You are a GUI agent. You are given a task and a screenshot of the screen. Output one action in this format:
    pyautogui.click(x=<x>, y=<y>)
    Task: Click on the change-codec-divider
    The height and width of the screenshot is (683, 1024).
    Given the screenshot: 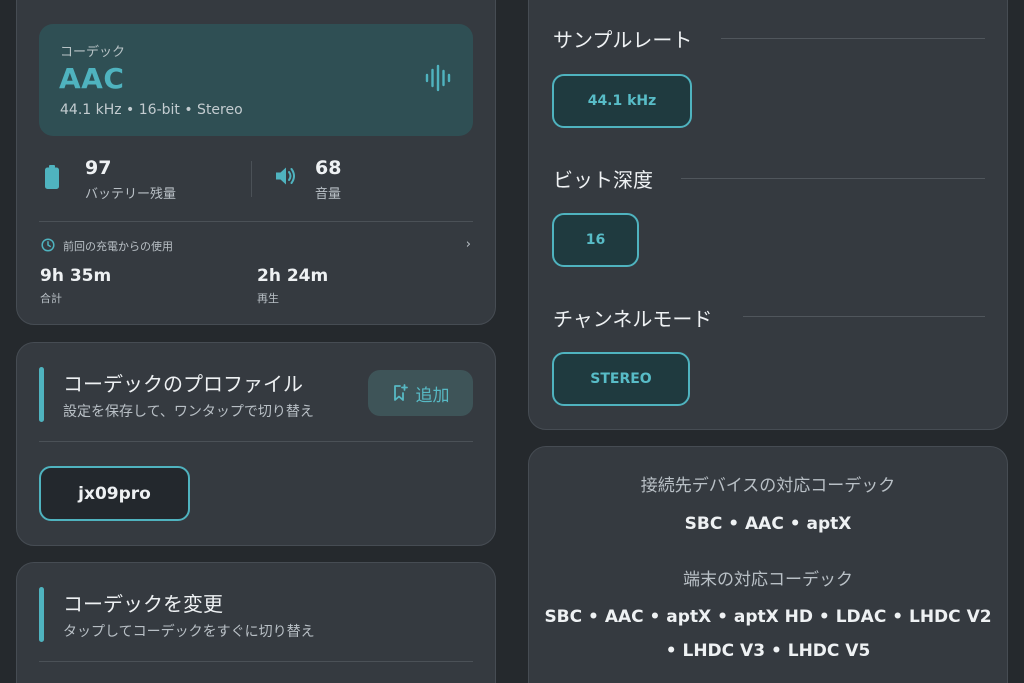 What is the action you would take?
    pyautogui.click(x=256, y=661)
    